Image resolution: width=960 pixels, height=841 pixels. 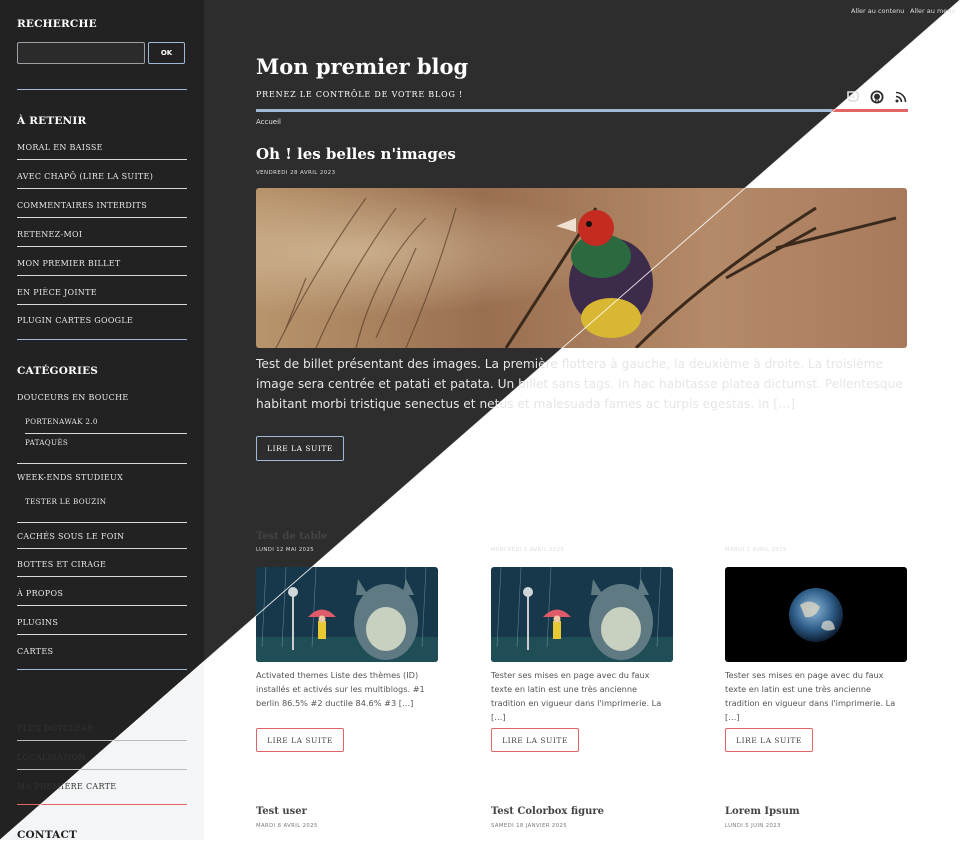 What do you see at coordinates (166, 53) in the screenshot?
I see `search-button: OK` at bounding box center [166, 53].